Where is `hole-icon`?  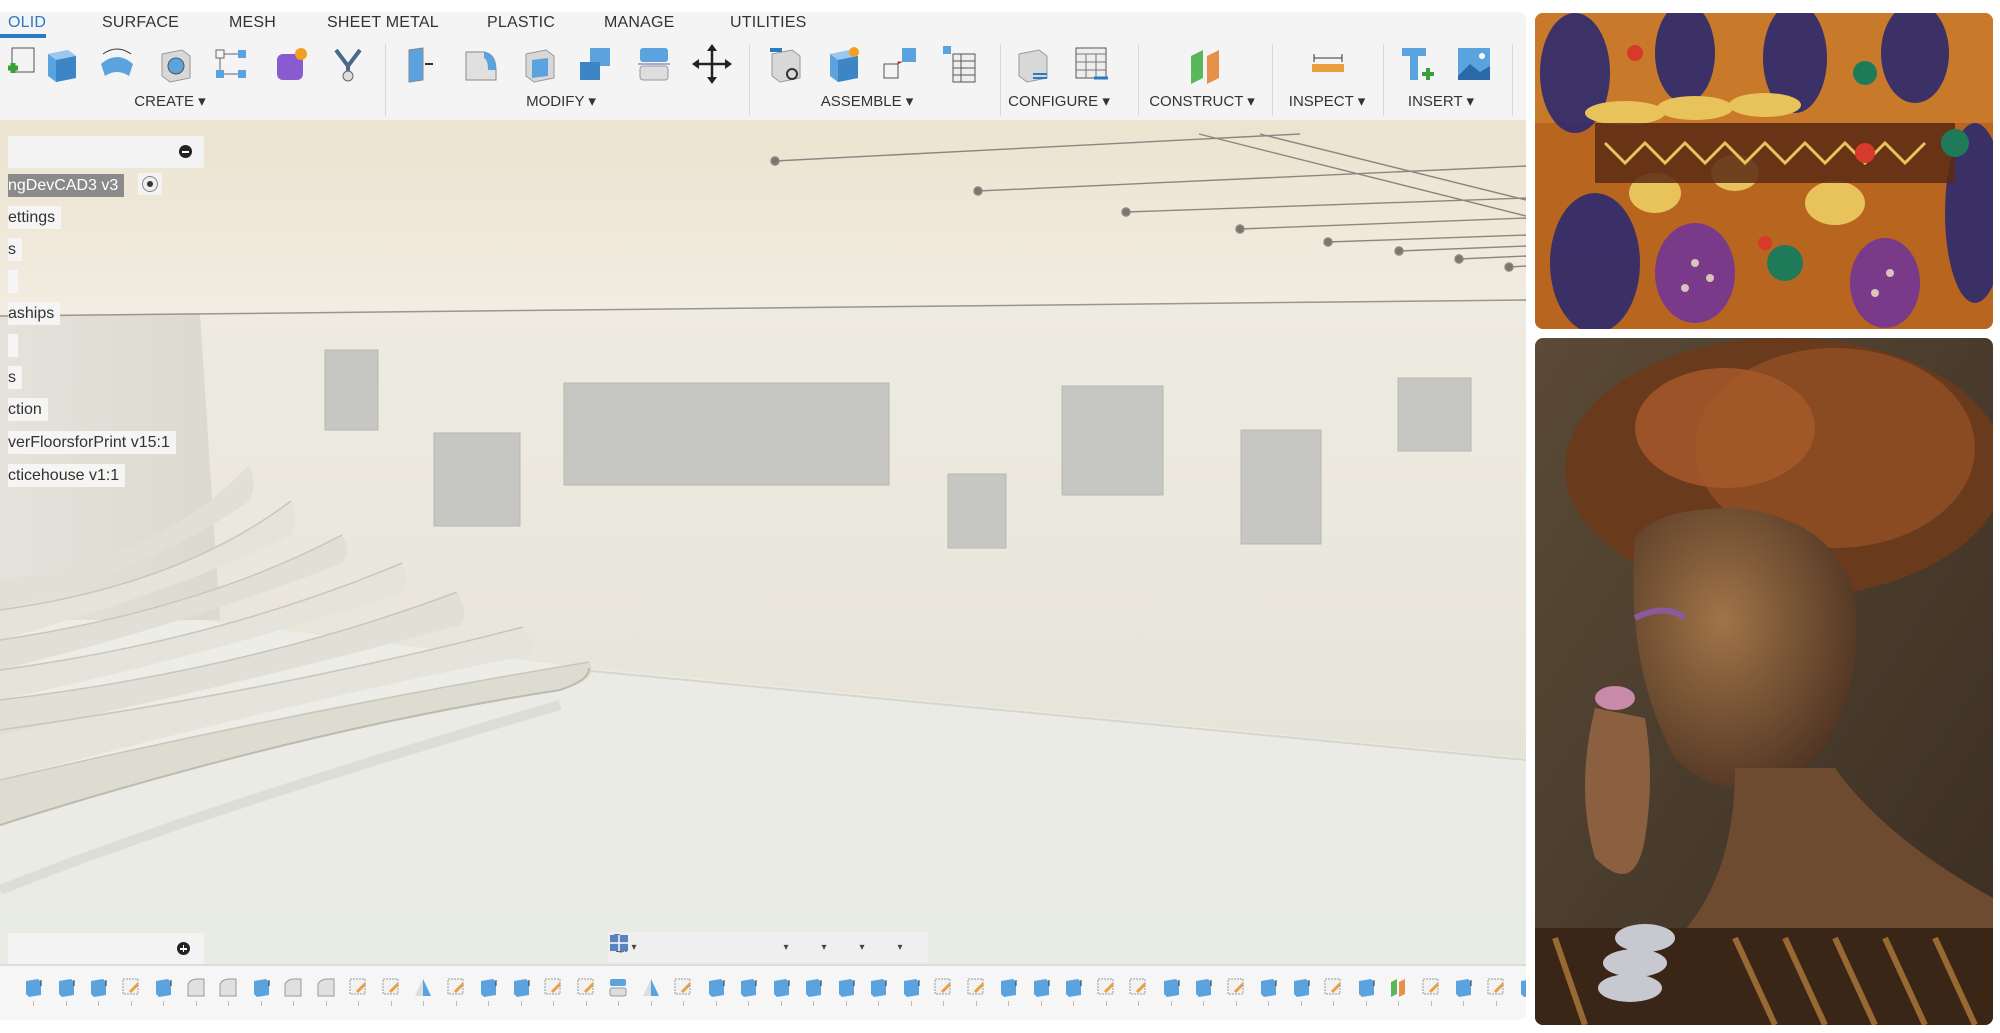
hole-icon is located at coordinates (176, 64).